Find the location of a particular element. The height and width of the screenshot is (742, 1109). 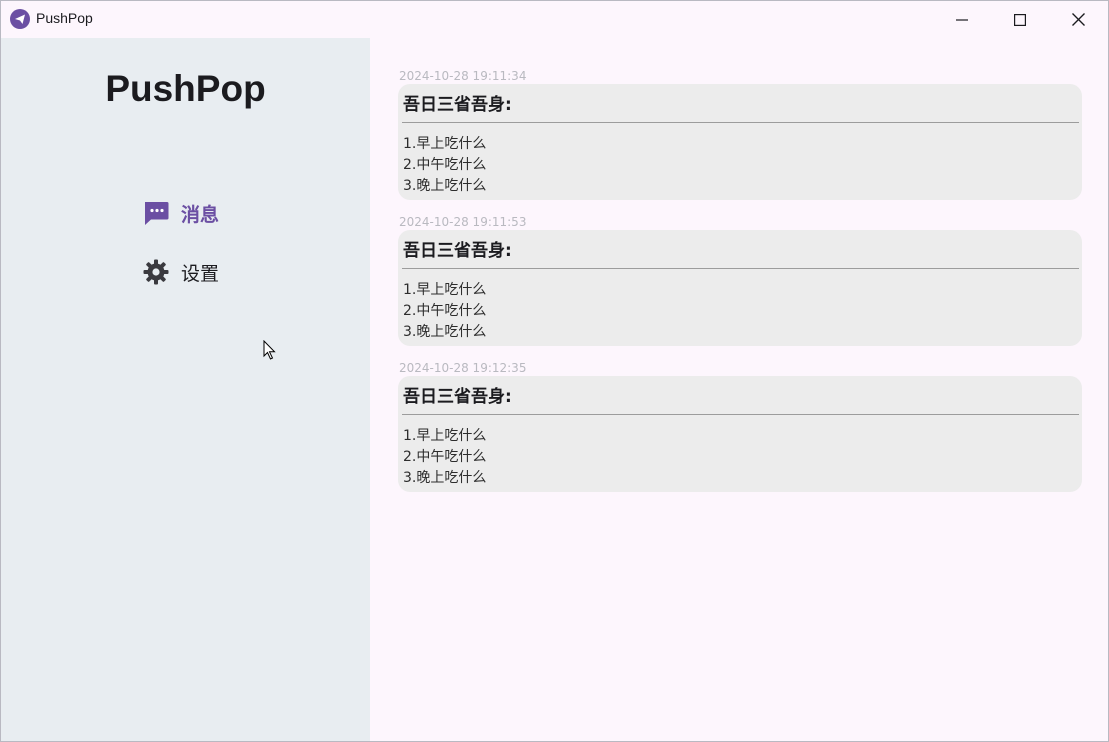

sidebar-item-settings: 设置 is located at coordinates (180, 272).